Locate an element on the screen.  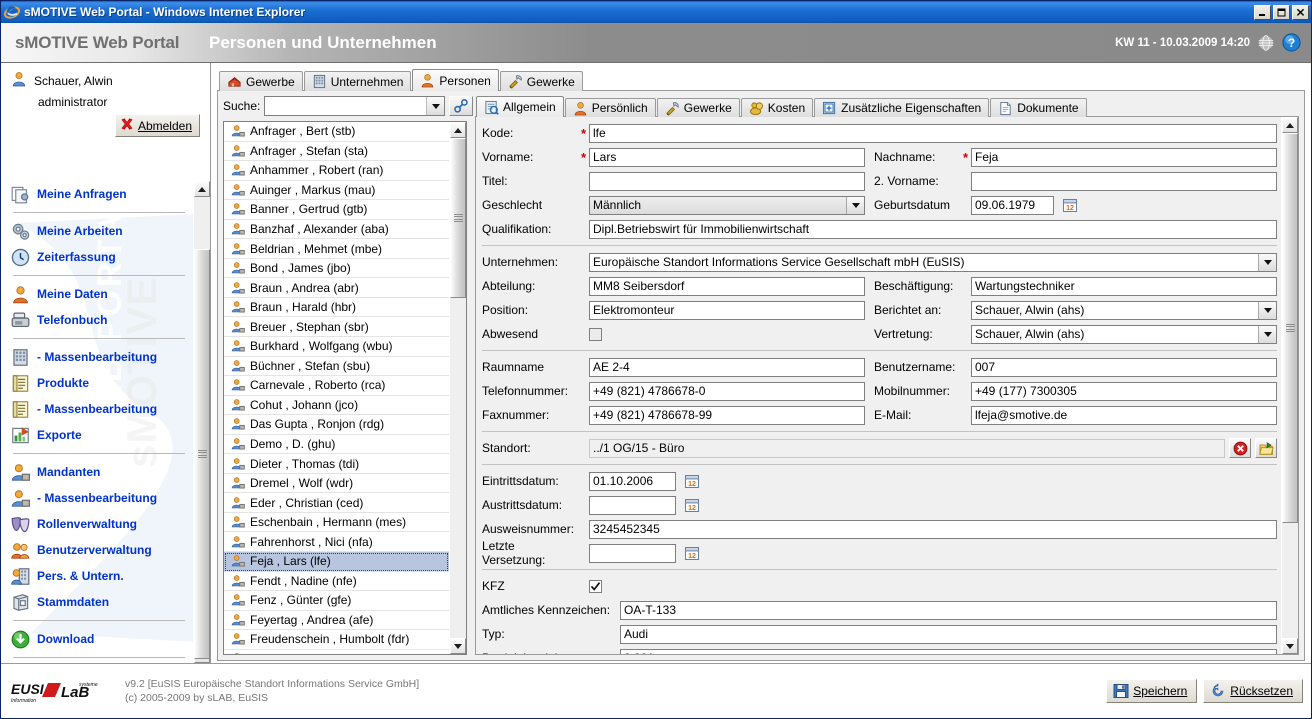
vertretung-select: Schauer, Alwin (ahs) is located at coordinates (1124, 334).